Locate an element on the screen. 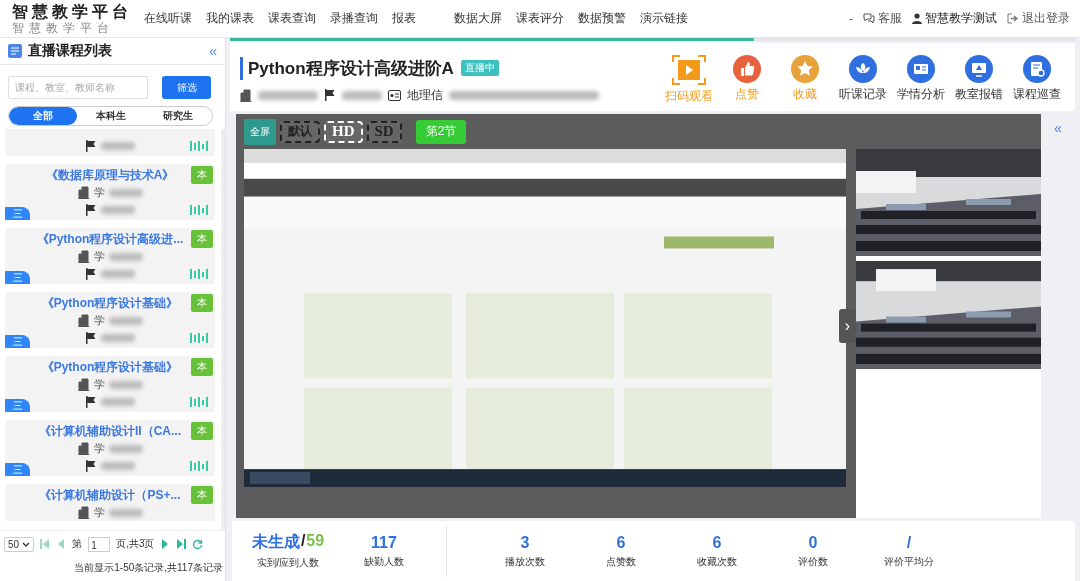 The width and height of the screenshot is (1080, 581). action-link: 听课记录 is located at coordinates (863, 94).